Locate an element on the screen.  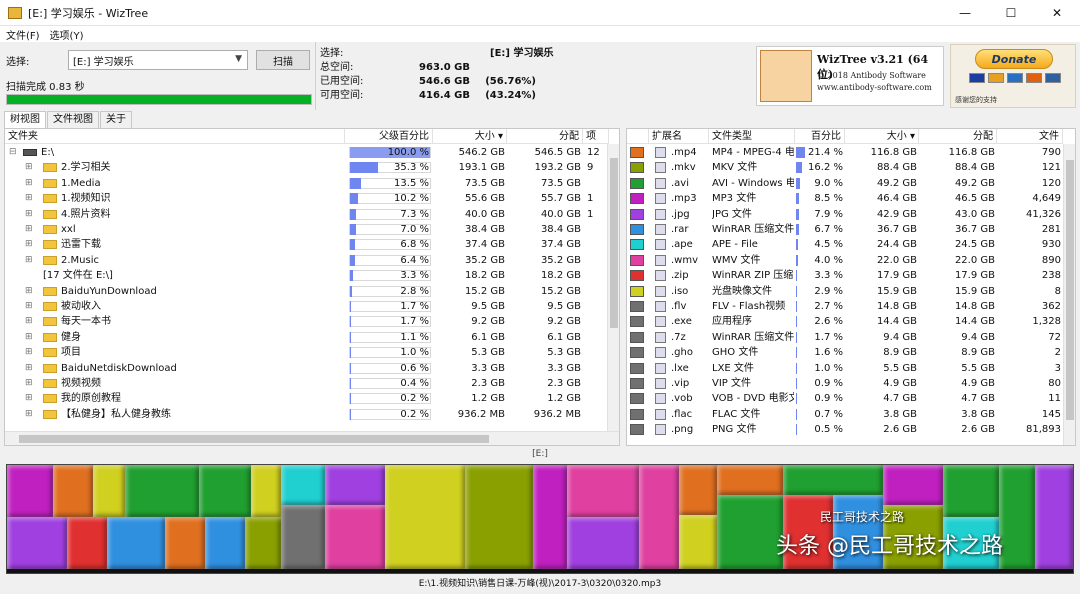
table-row: .zip WinRAR ZIP 压缩 3.3 % 17.9 GB 17.9 GB 238 is located at coordinates (851, 275).